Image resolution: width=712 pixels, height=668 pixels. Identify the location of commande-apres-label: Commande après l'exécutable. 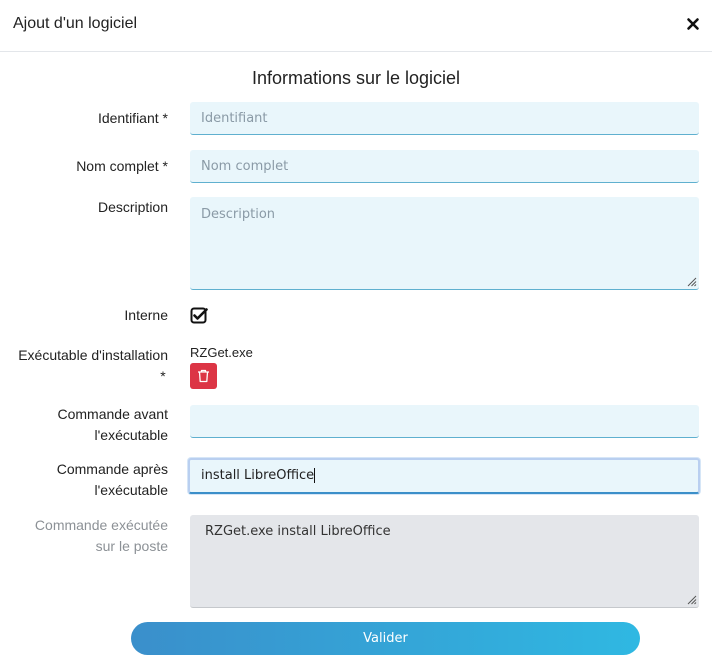
(112, 480).